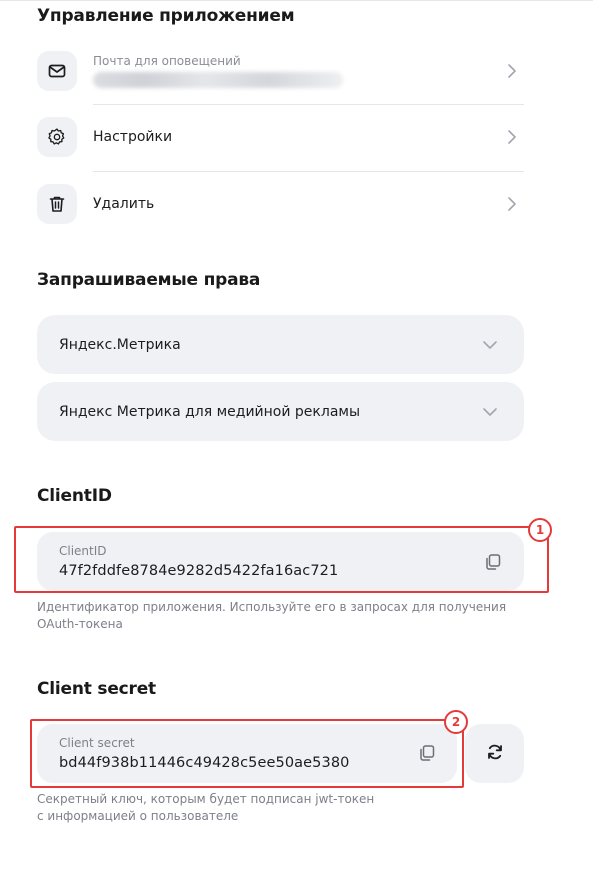 This screenshot has height=880, width=593. I want to click on section-title-client-secret: Client secret, so click(96, 689).